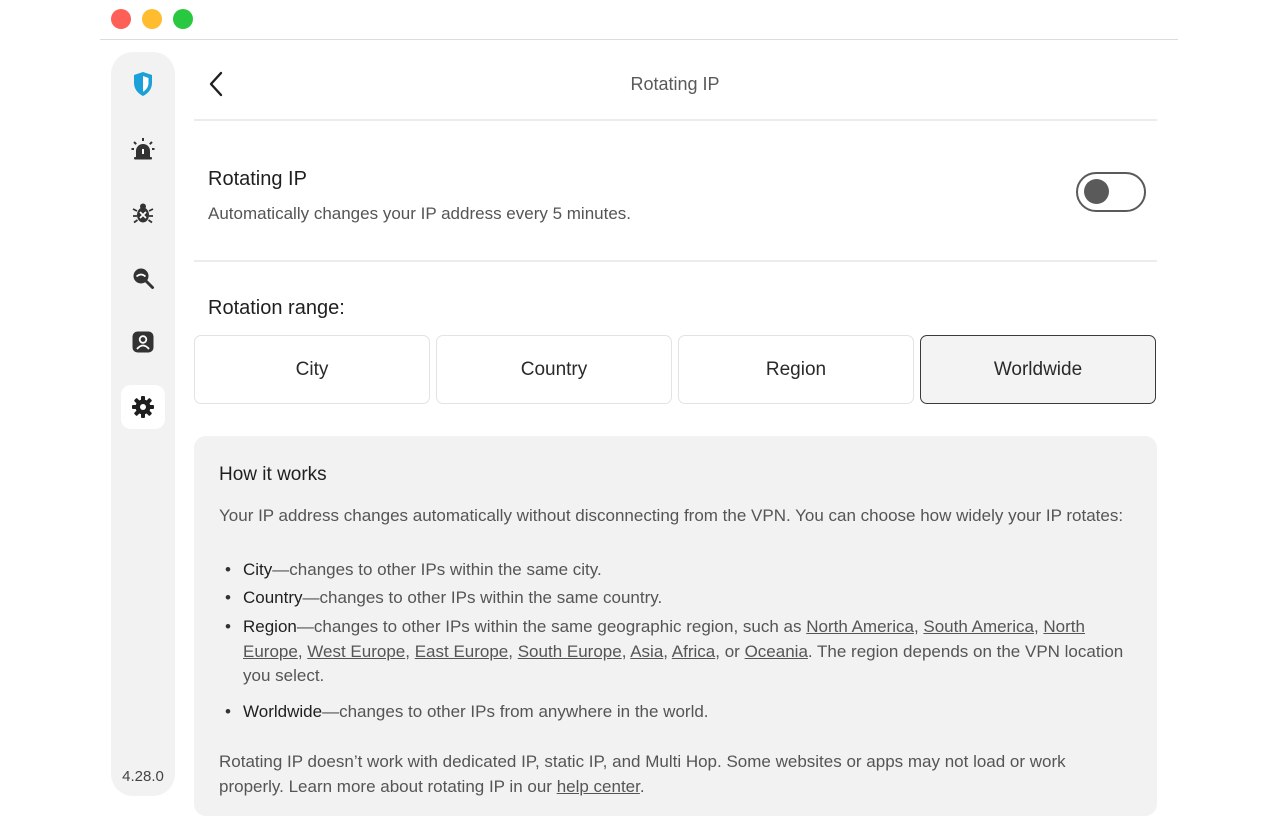 The image size is (1280, 816). Describe the element at coordinates (152, 19) in the screenshot. I see `minimize-window-button` at that location.